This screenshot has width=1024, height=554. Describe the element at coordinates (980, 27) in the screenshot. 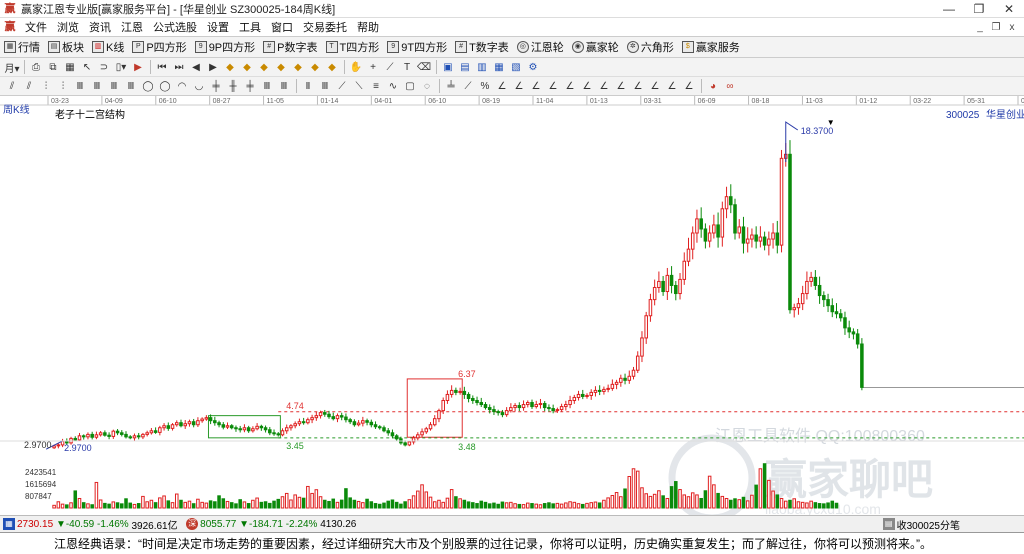

I see `doc-minimize-button: _` at that location.